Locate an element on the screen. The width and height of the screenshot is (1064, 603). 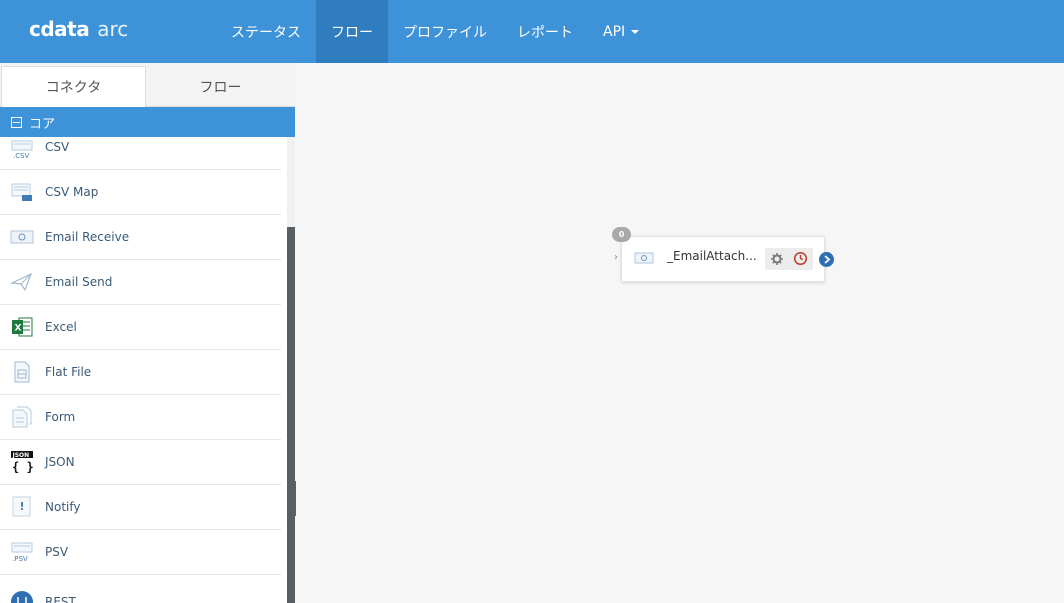
connector-psv-label: PSV is located at coordinates (57, 552).